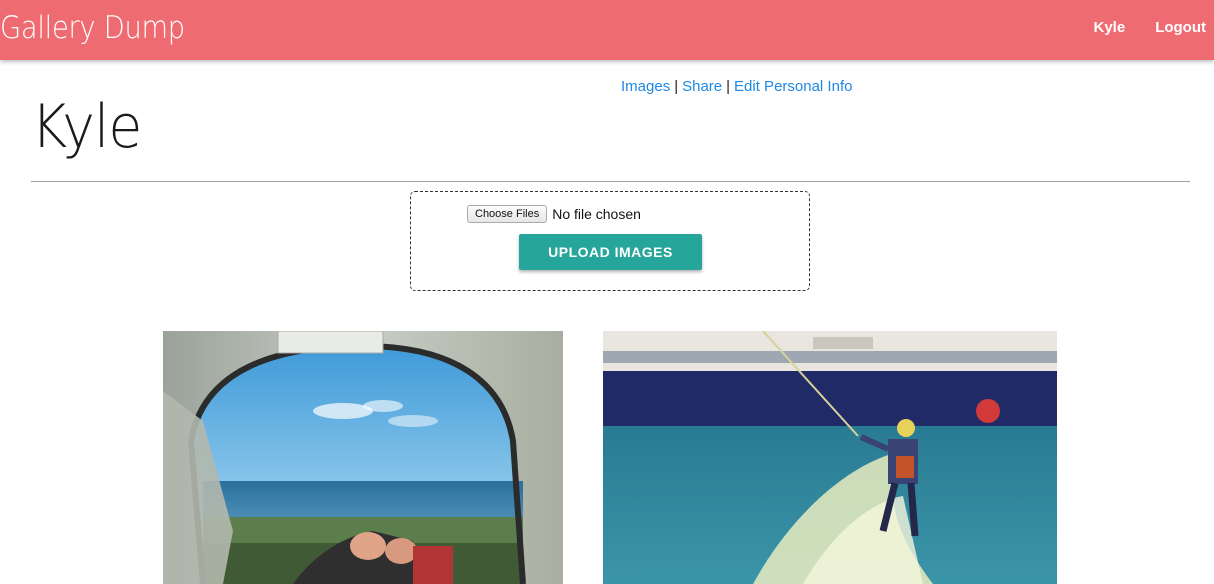 This screenshot has width=1214, height=584. Describe the element at coordinates (1150, 27) in the screenshot. I see `navbar-right: Kyle Logout` at that location.